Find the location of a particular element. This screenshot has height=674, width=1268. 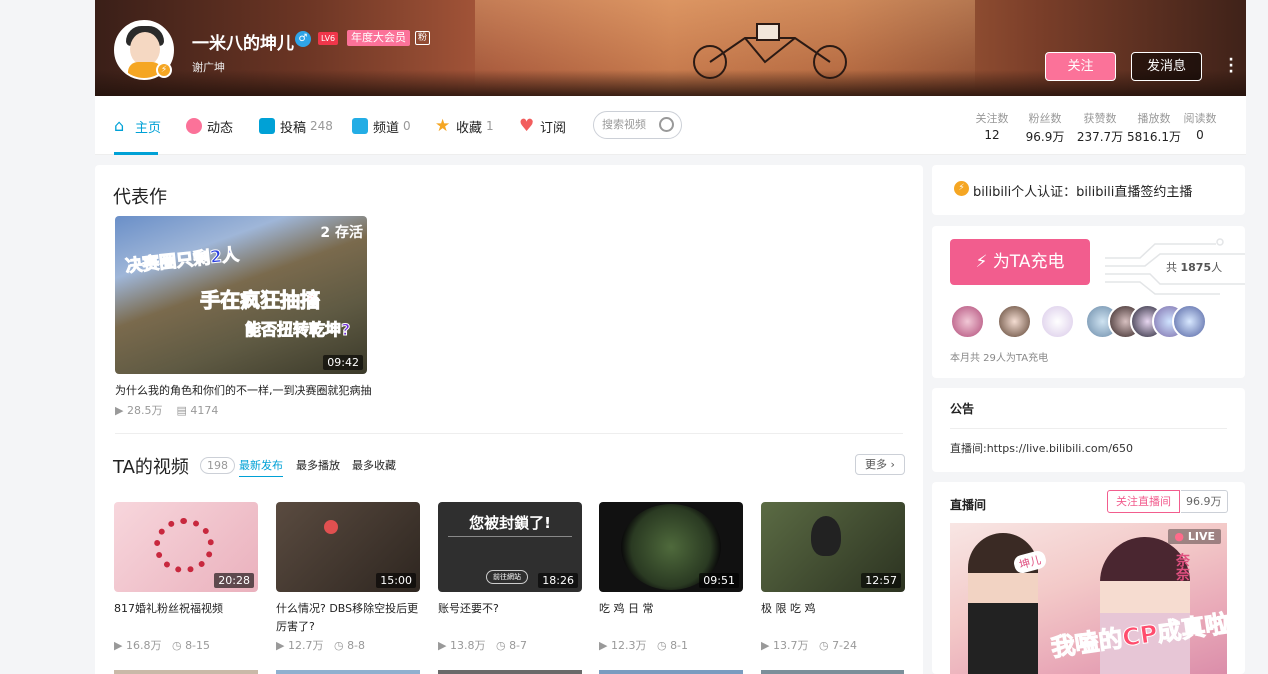

more-videos-button: 更多 › is located at coordinates (880, 464).